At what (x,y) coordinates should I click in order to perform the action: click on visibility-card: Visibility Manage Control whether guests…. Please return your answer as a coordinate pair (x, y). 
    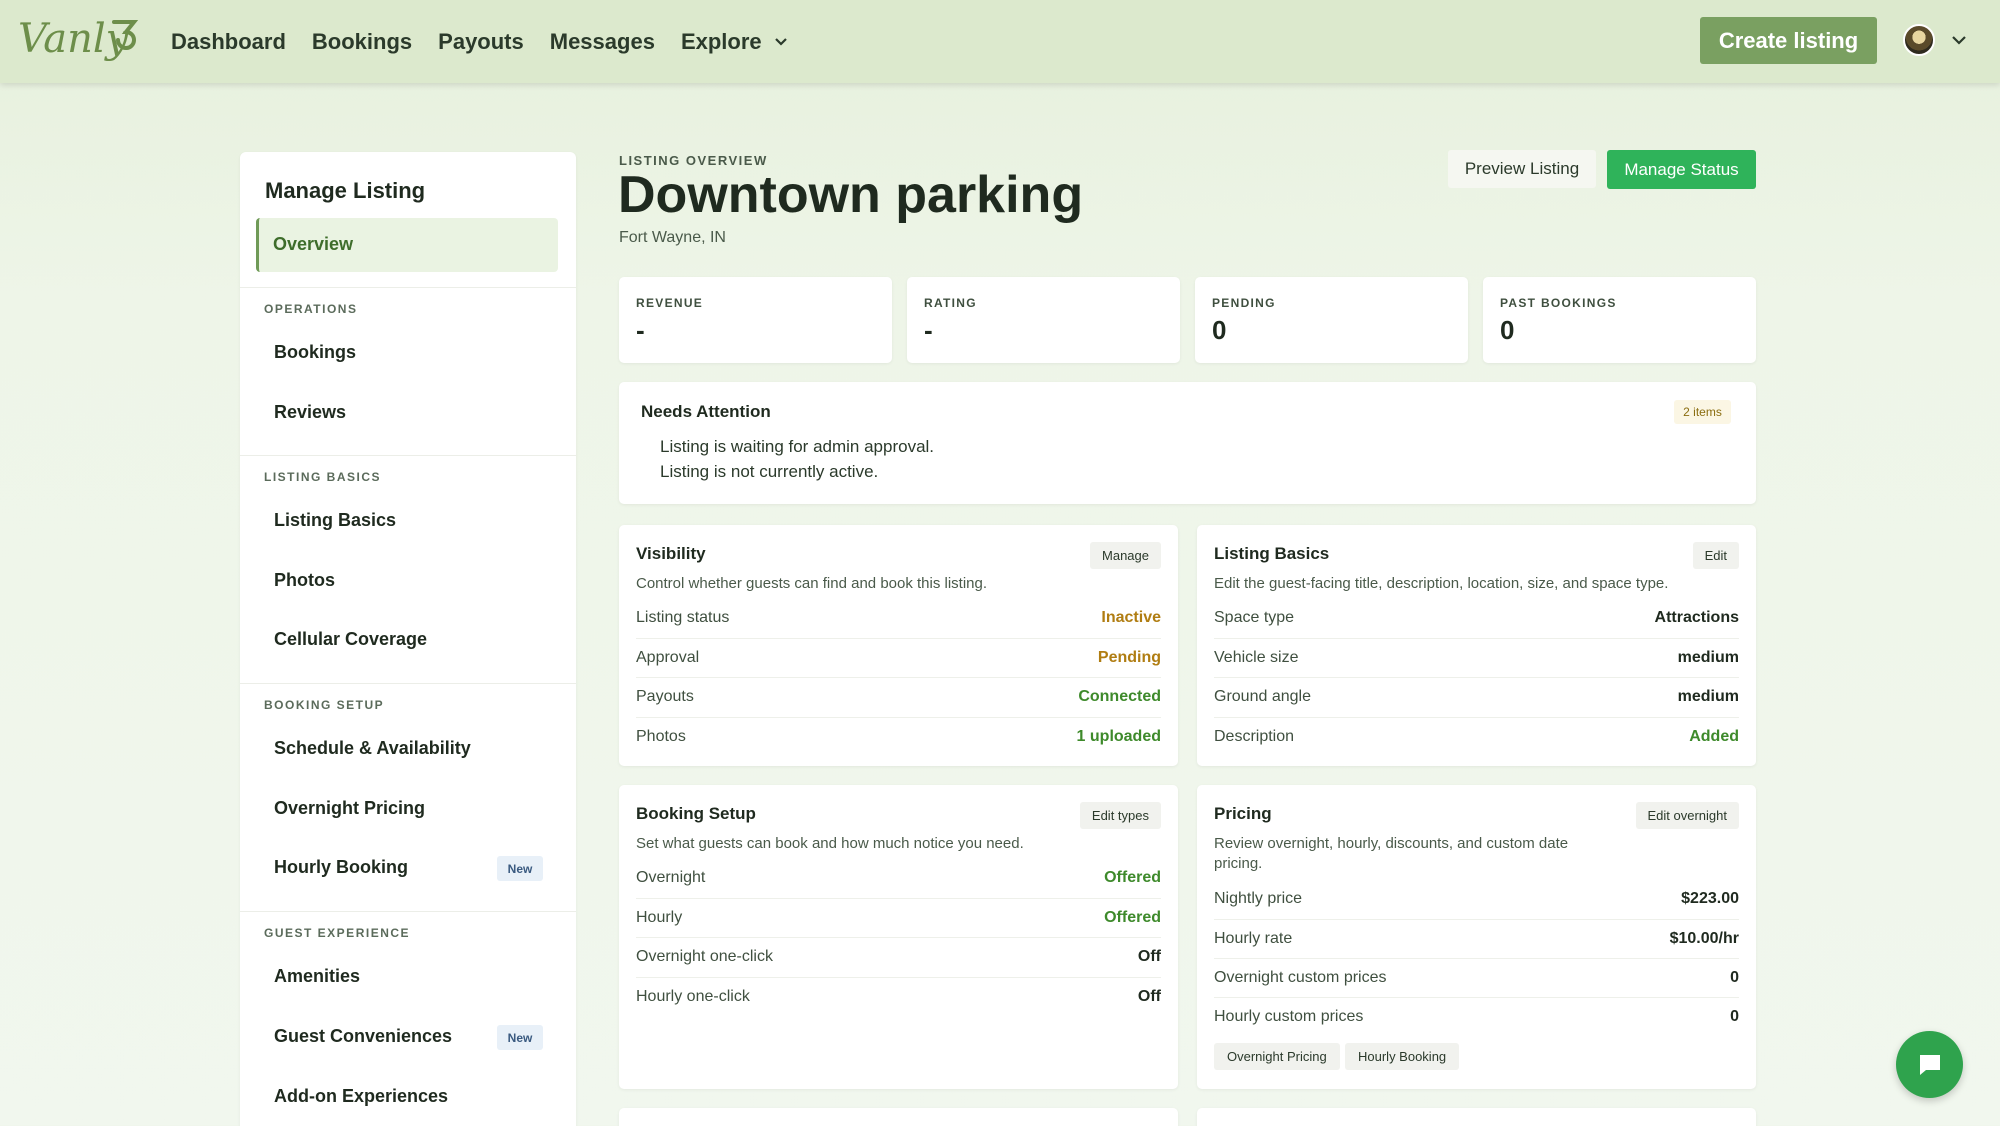
    Looking at the image, I should click on (898, 645).